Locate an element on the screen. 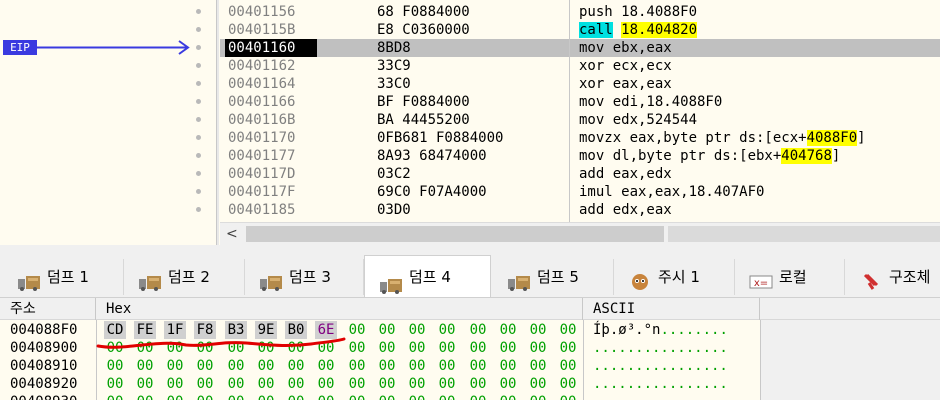 Image resolution: width=940 pixels, height=400 pixels. horizontal-scrollbar: < is located at coordinates (580, 233).